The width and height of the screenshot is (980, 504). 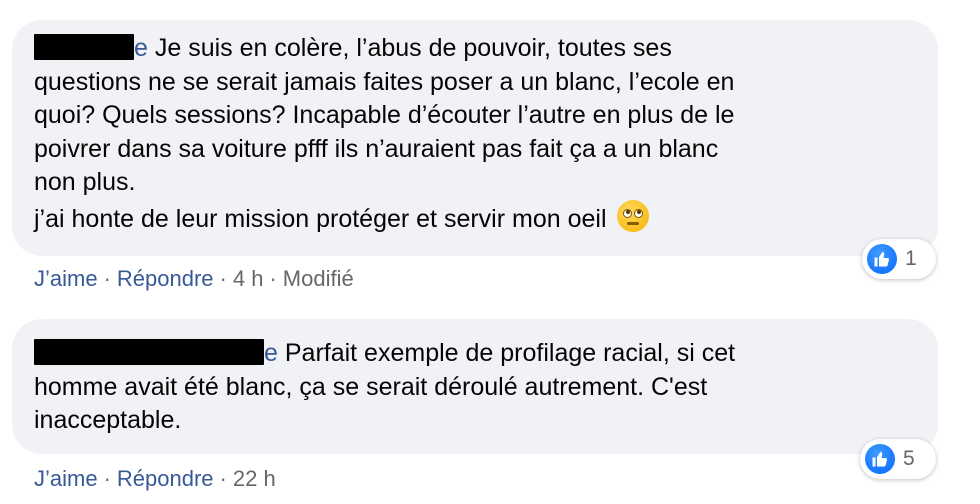 What do you see at coordinates (909, 458) in the screenshot?
I see `reaction-count: 5` at bounding box center [909, 458].